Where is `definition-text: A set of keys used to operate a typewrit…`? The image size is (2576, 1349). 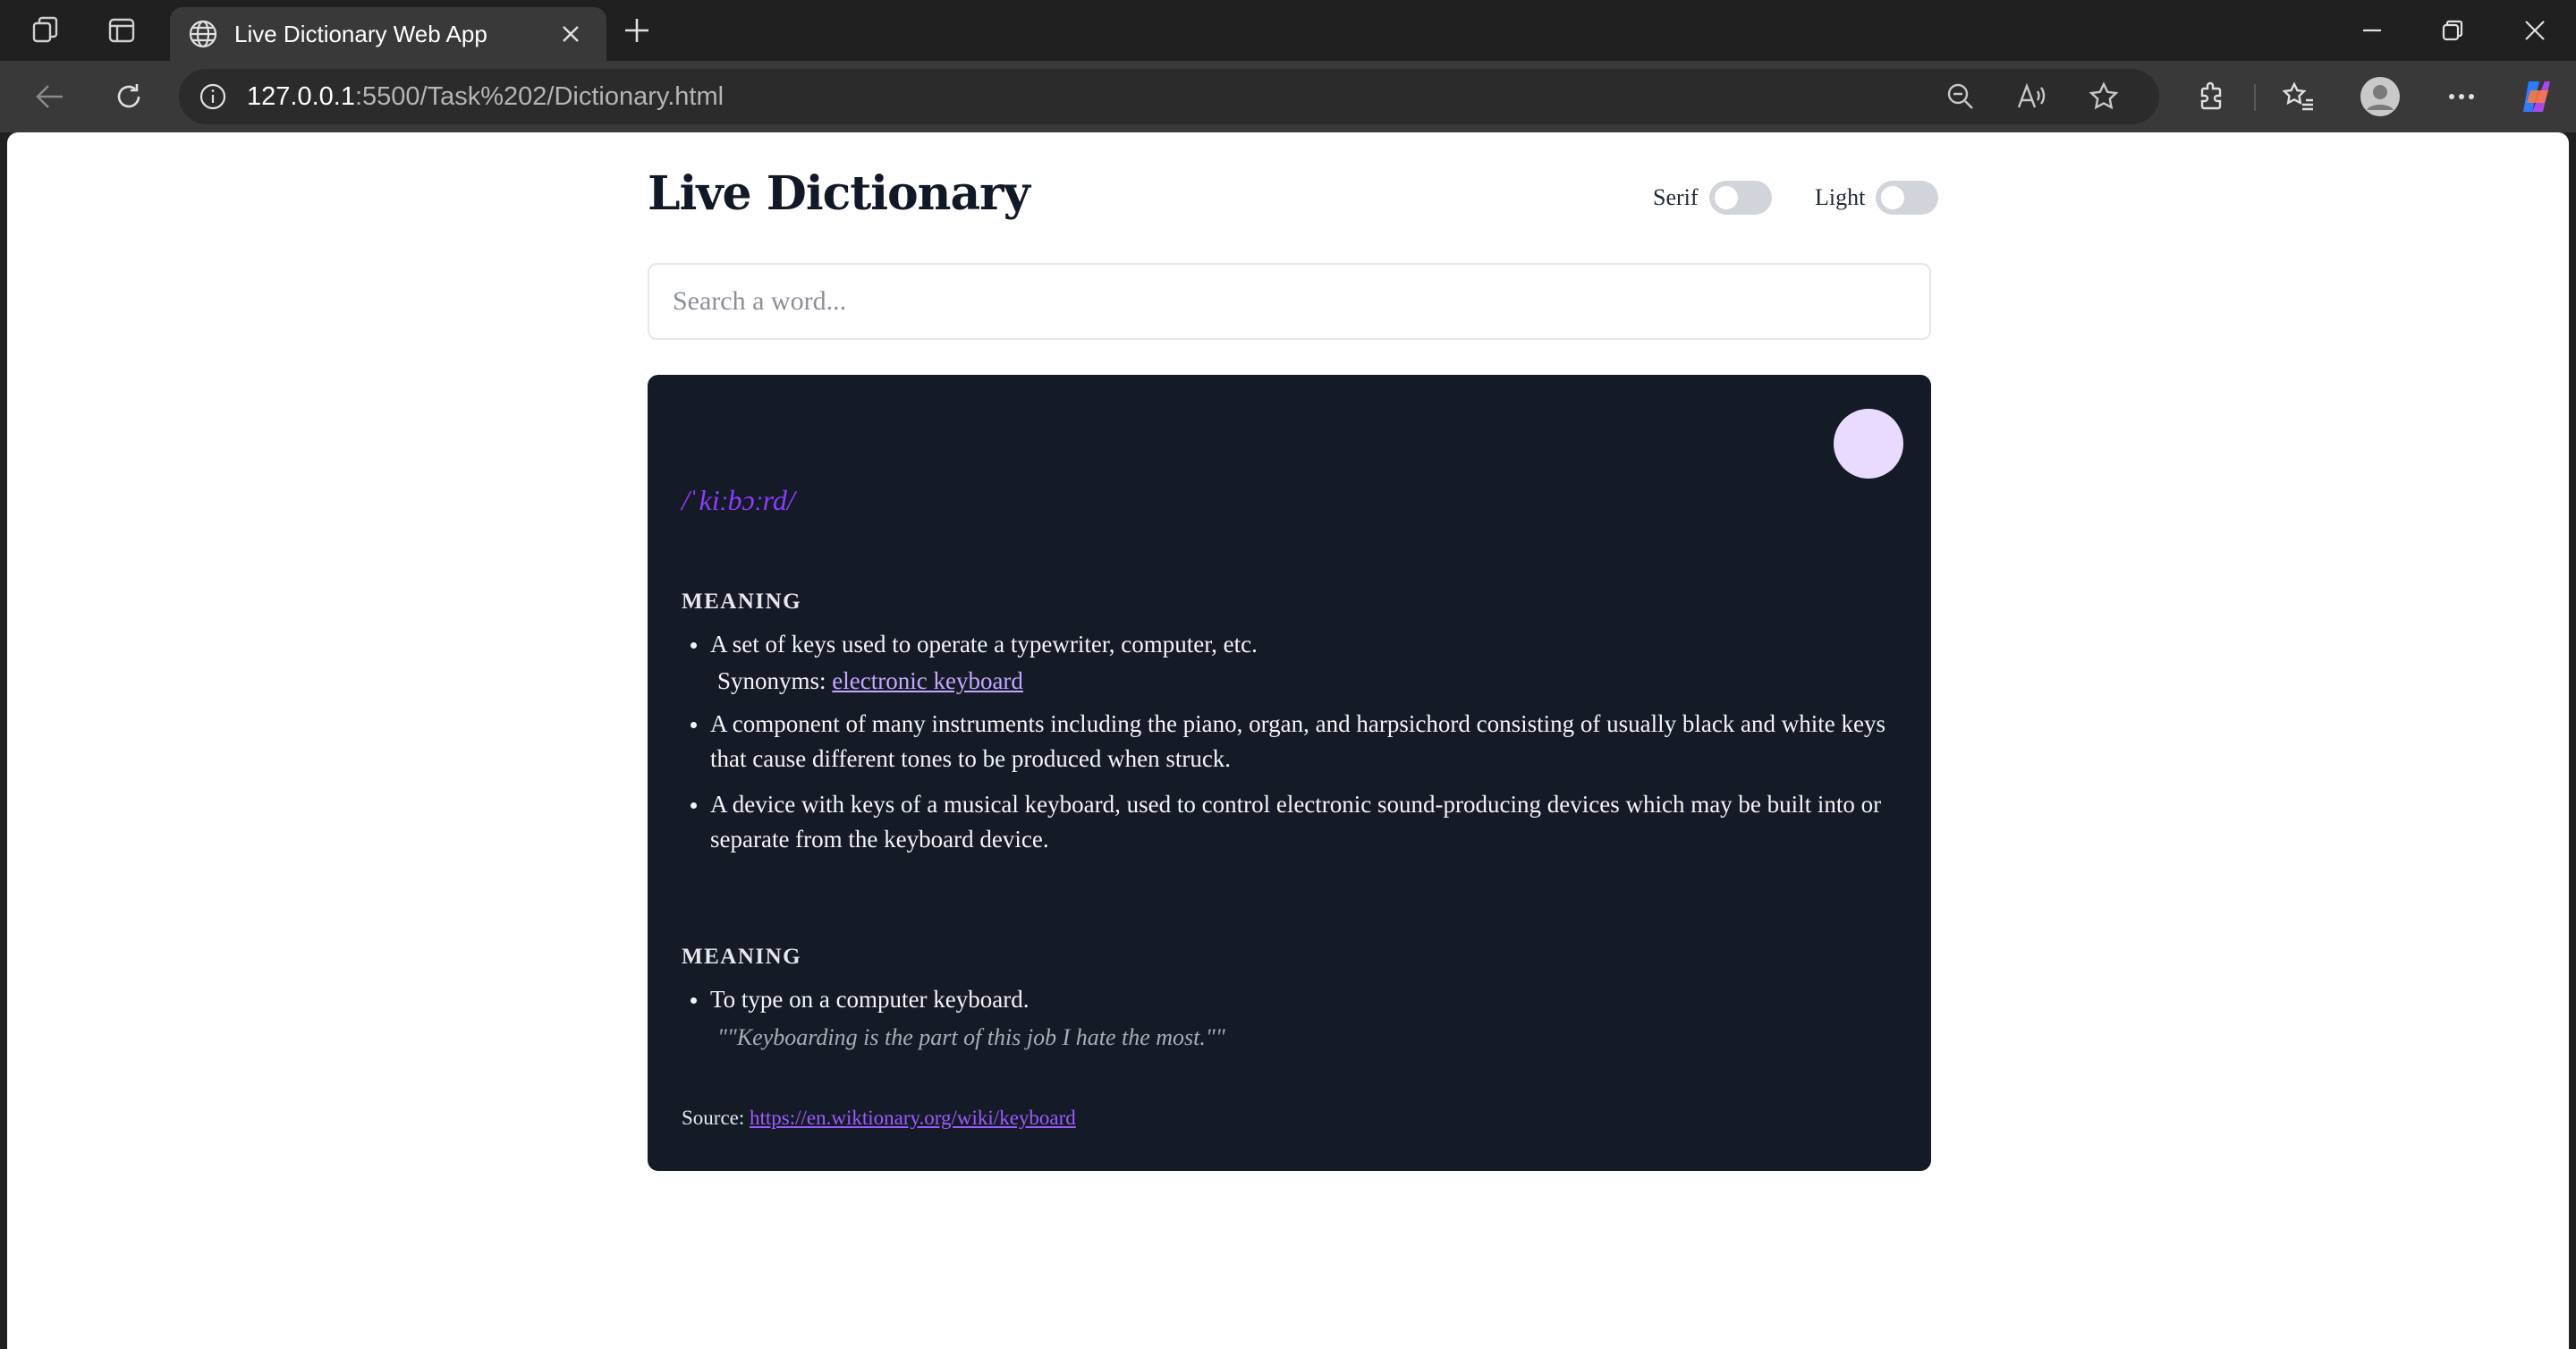
definition-text: A set of keys used to operate a typewrit… is located at coordinates (984, 644).